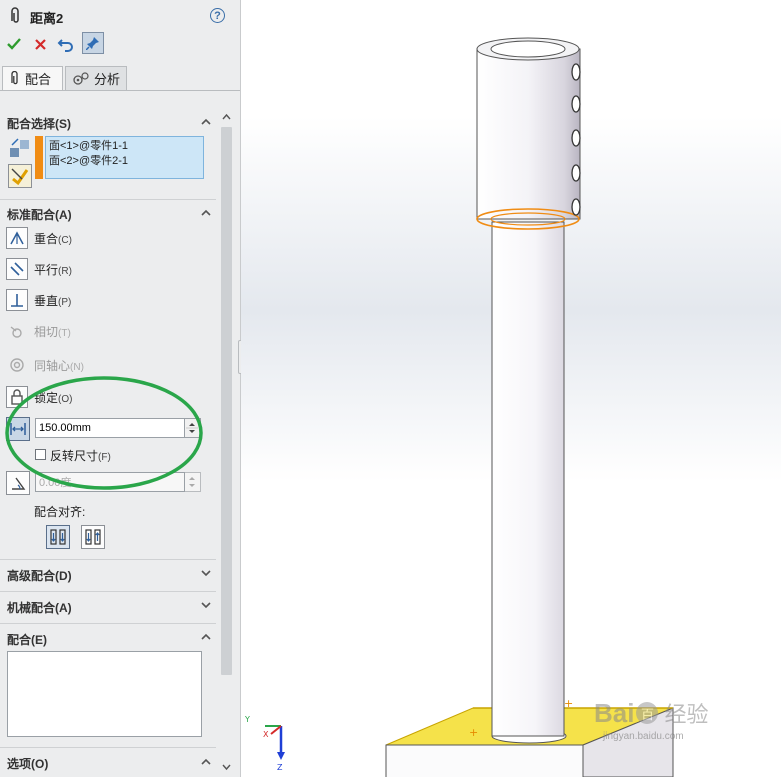 This screenshot has width=781, height=777. I want to click on selection-entity-1: 面<1>@零件1-1, so click(124, 146).